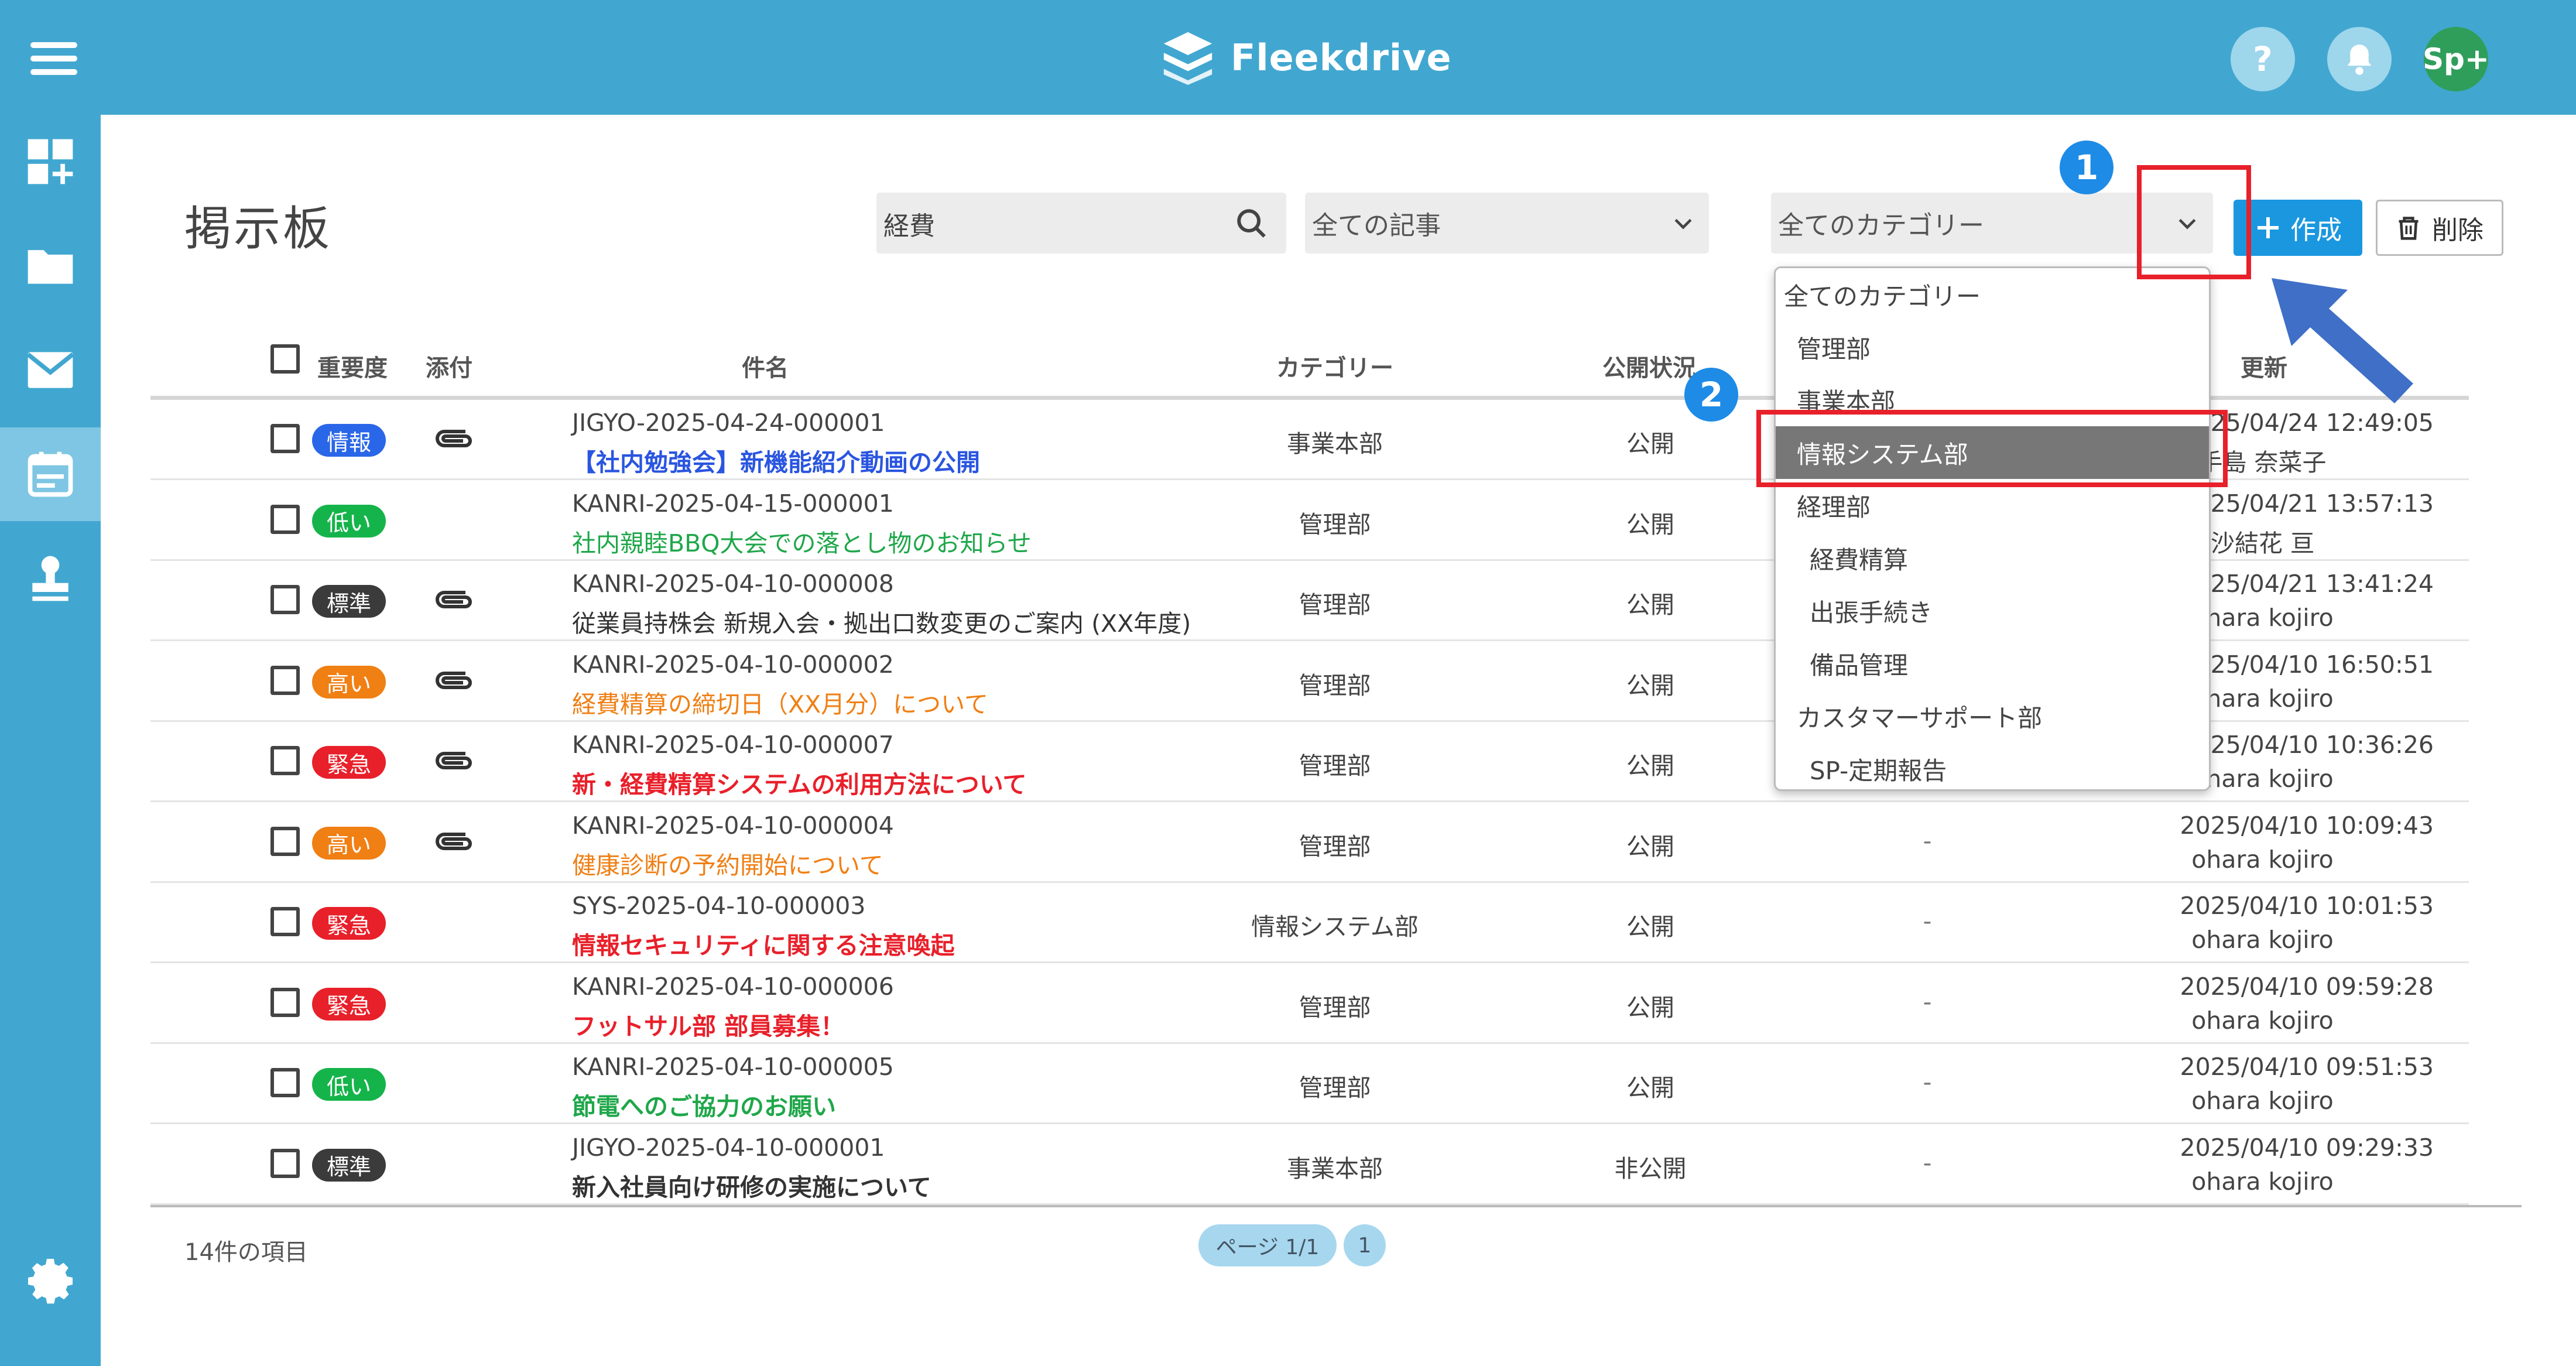  I want to click on category-option: カスタマーサポート部, so click(1992, 716).